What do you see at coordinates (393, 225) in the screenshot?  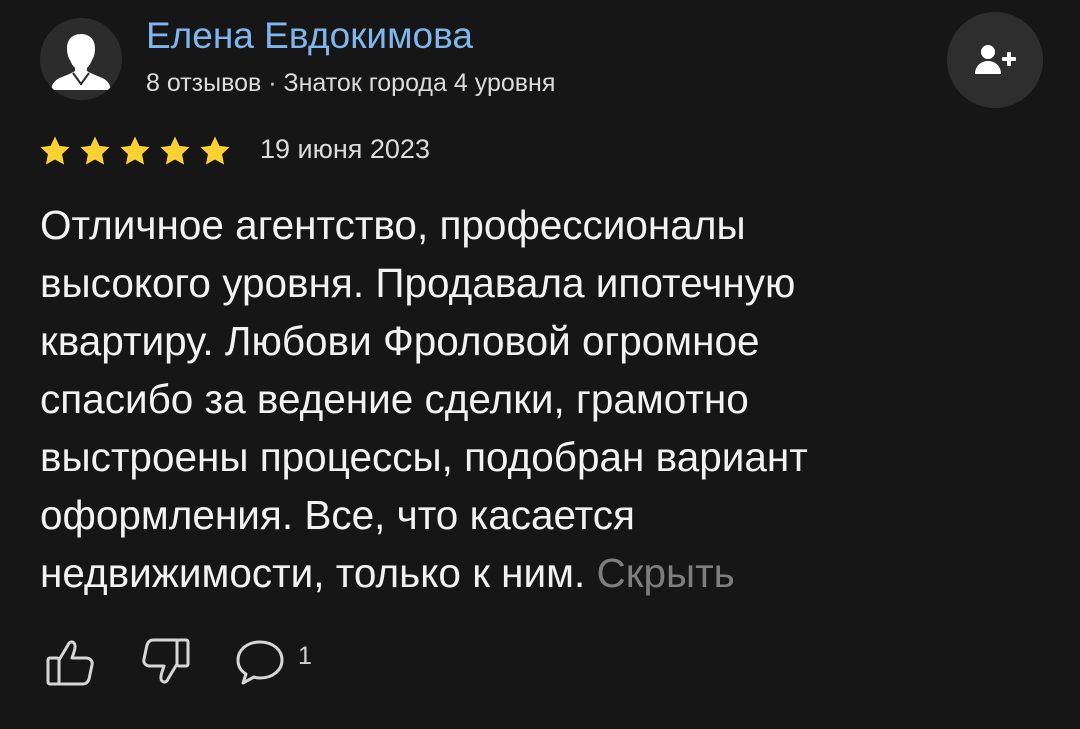 I see `review-text-line: Отличное агентство, профессионалы` at bounding box center [393, 225].